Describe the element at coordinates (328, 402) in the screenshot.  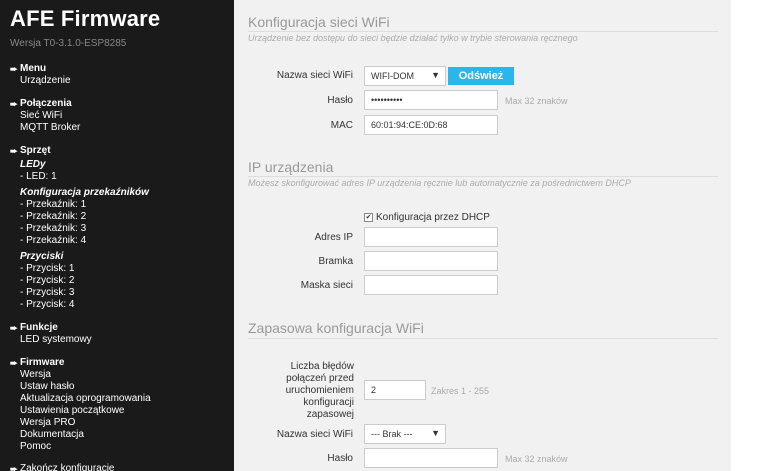
I see `error-count-label-line: konfiguracji` at that location.